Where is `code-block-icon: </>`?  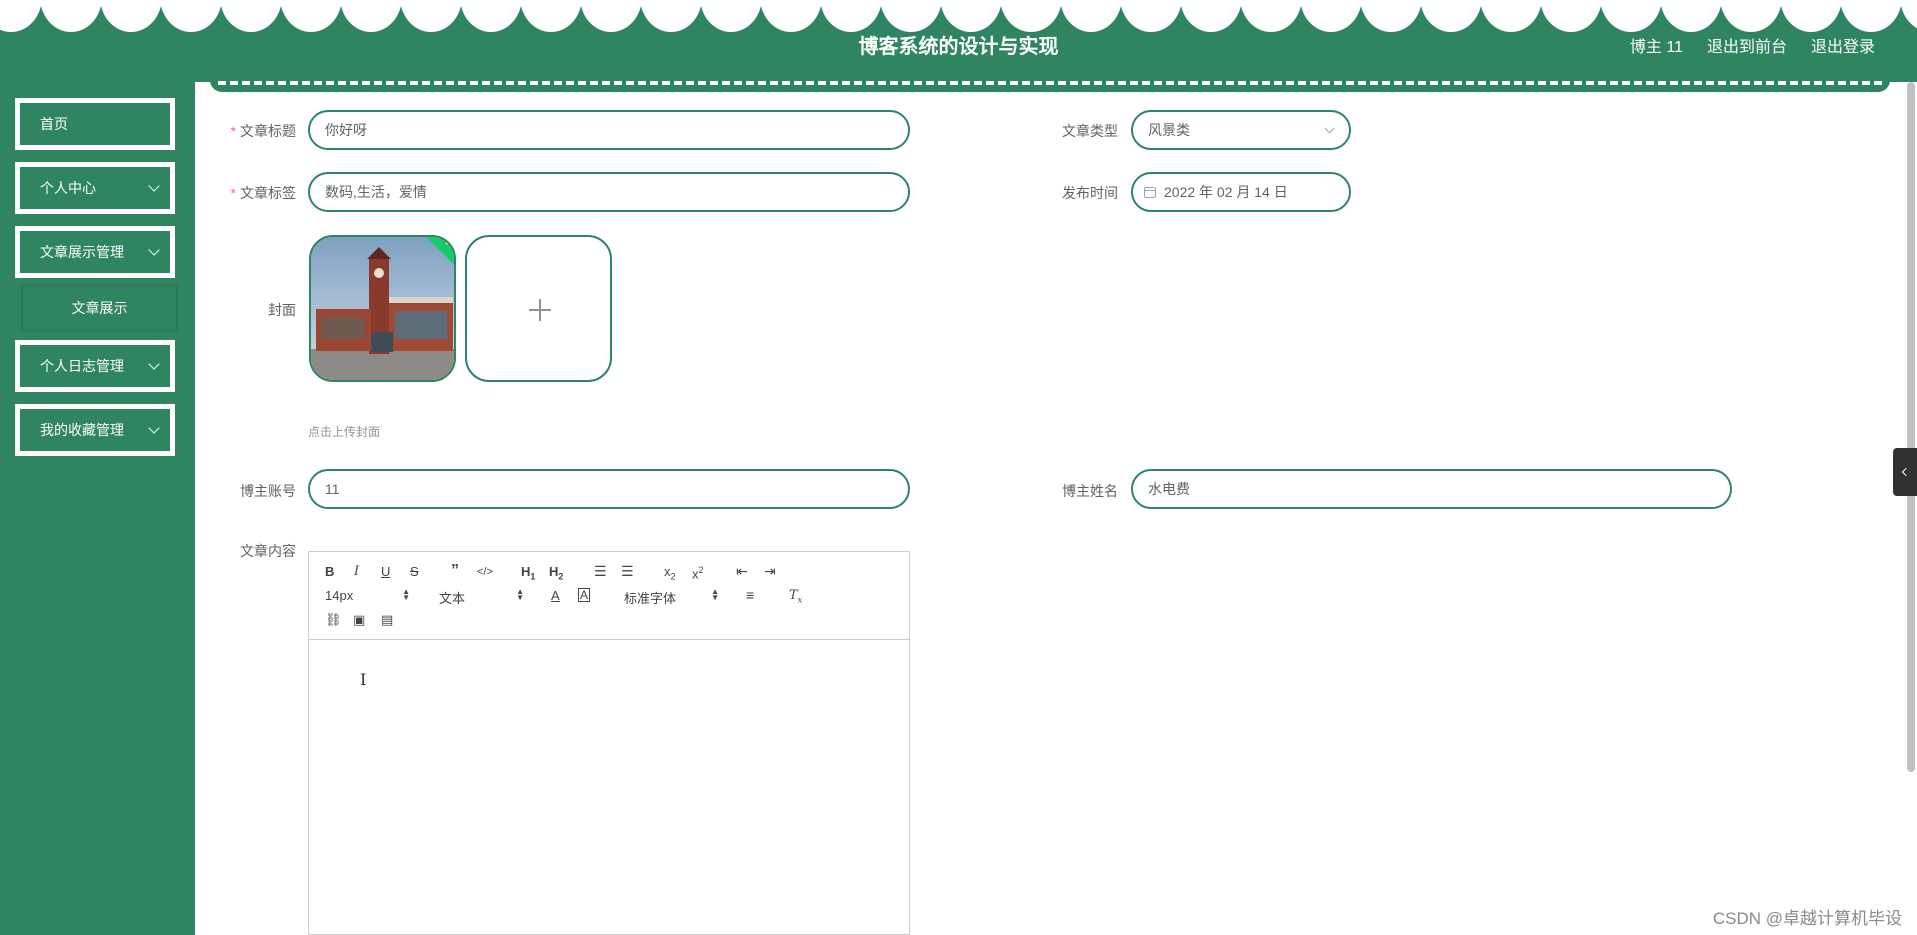 code-block-icon: </> is located at coordinates (485, 572).